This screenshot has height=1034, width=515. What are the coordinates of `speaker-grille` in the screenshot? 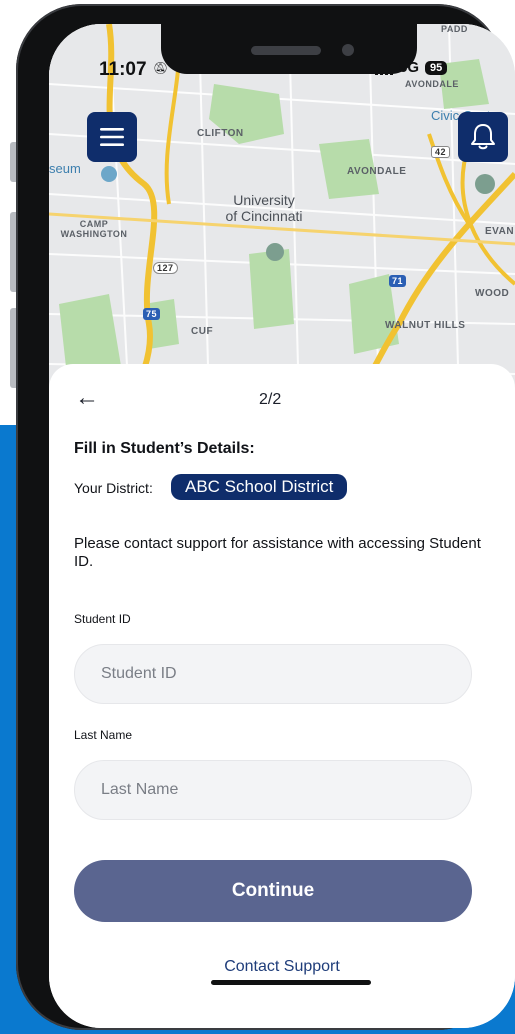 It's located at (286, 50).